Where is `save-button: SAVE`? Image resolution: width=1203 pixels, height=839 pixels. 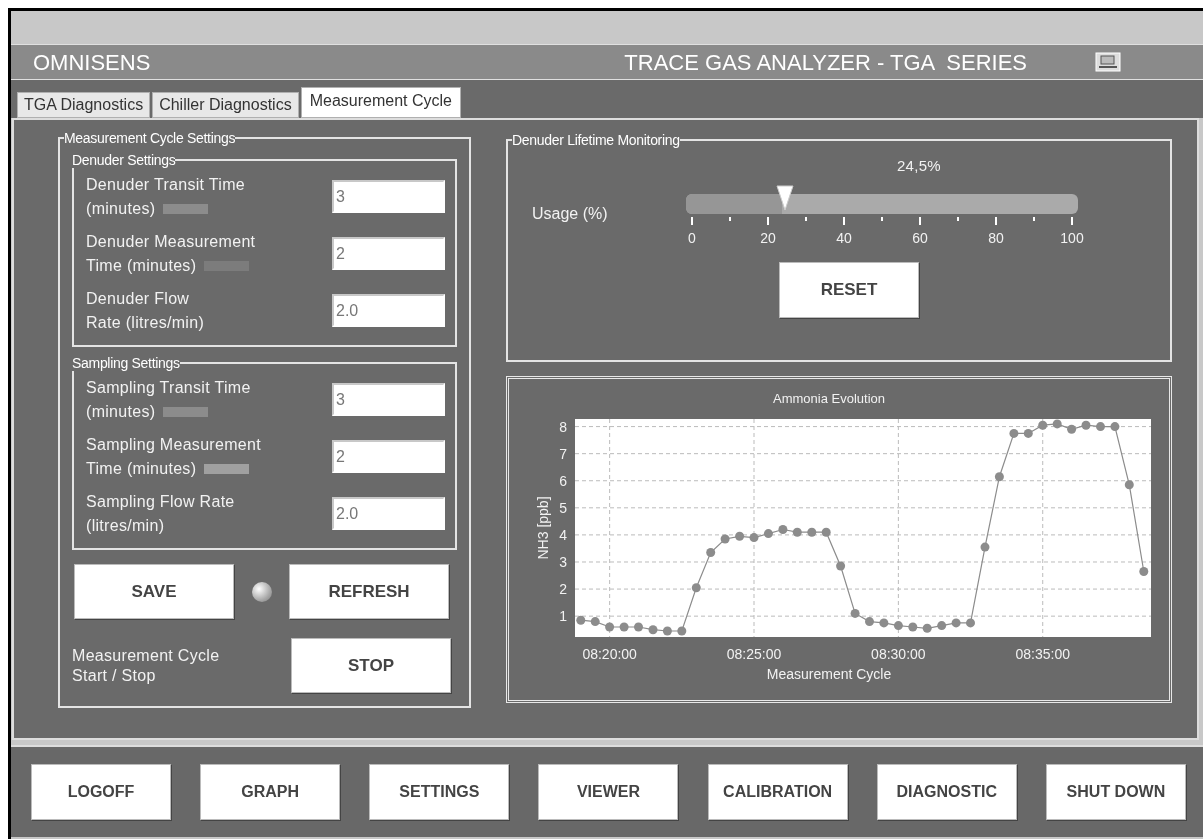
save-button: SAVE is located at coordinates (154, 591).